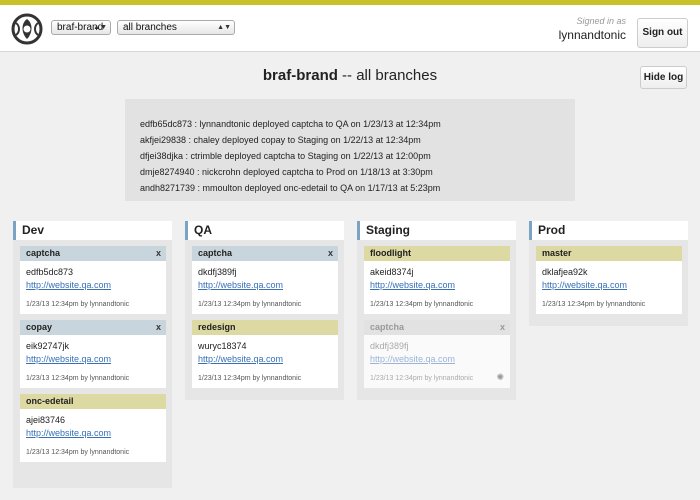 The image size is (700, 500). Describe the element at coordinates (392, 272) in the screenshot. I see `commit-hash: akeid8374j` at that location.